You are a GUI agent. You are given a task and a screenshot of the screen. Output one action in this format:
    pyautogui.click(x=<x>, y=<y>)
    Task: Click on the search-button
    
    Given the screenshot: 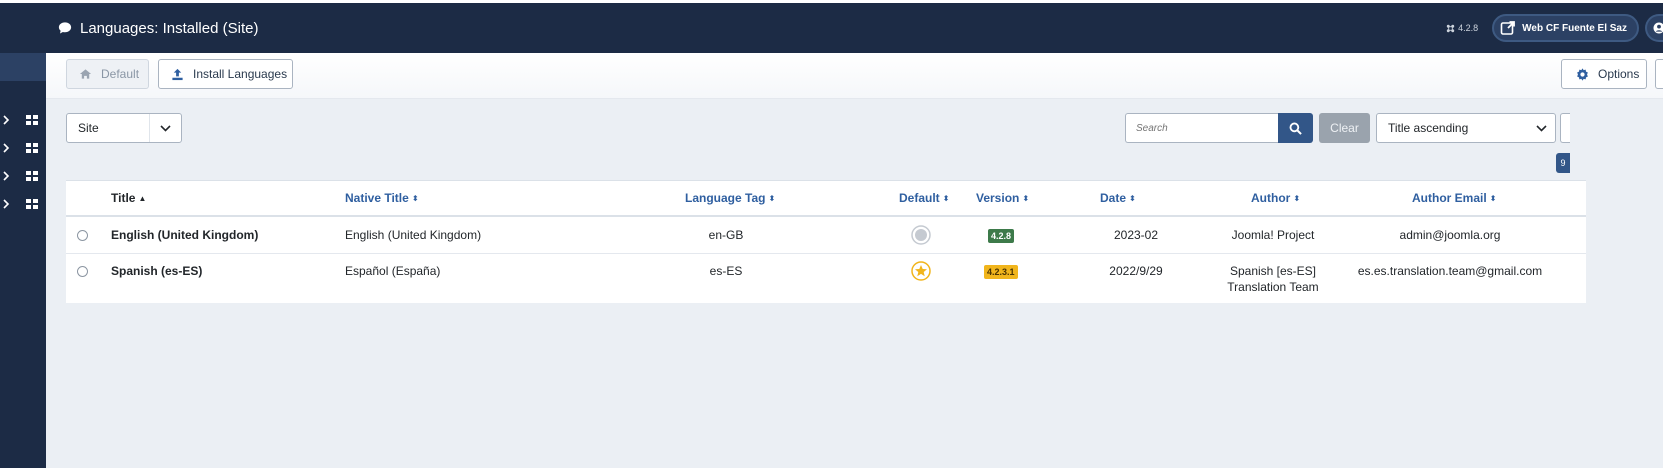 What is the action you would take?
    pyautogui.click(x=1295, y=128)
    